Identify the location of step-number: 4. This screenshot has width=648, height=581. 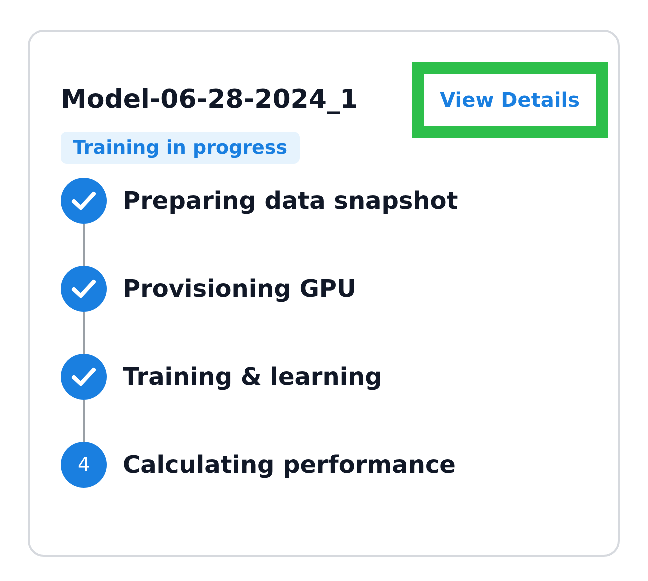
(84, 465).